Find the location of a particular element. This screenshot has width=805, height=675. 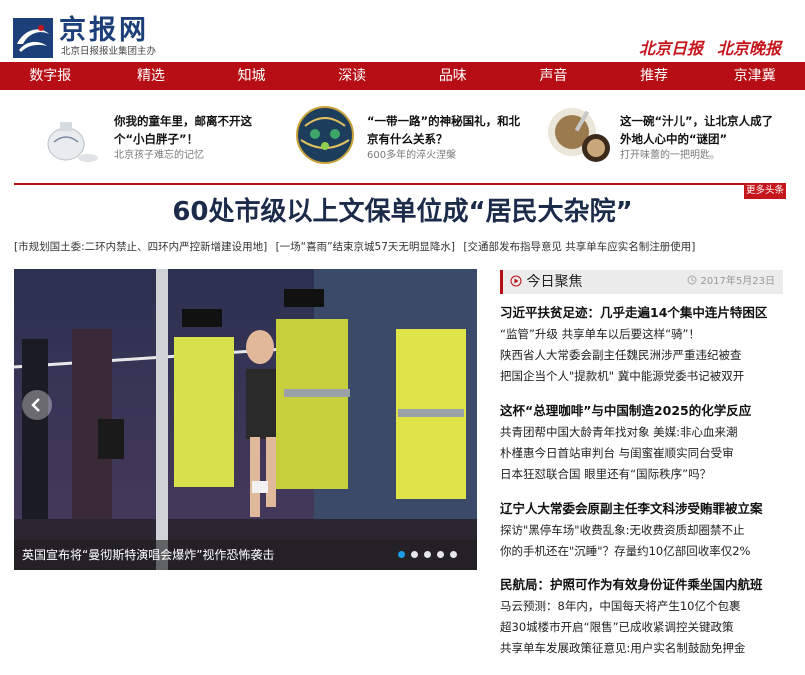

slide-prev-button is located at coordinates (37, 405).